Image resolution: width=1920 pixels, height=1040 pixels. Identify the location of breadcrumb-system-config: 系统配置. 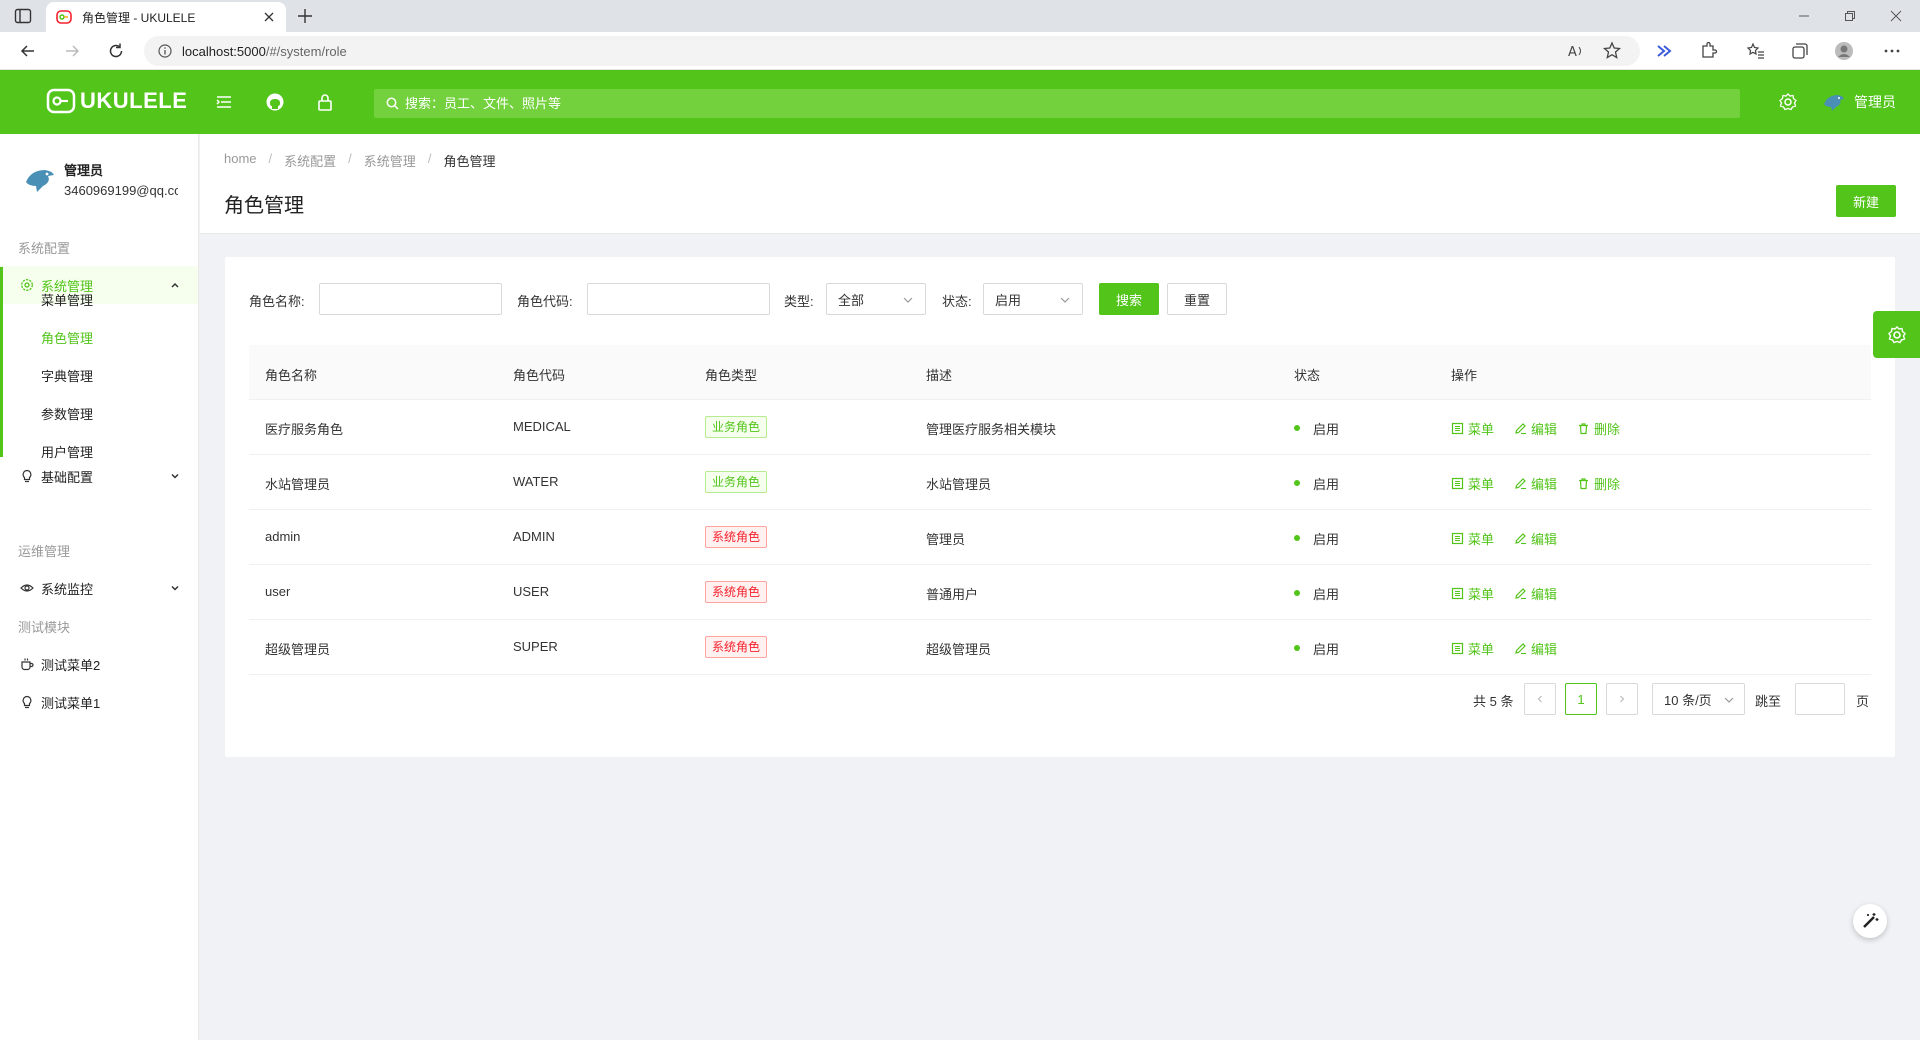
(310, 160).